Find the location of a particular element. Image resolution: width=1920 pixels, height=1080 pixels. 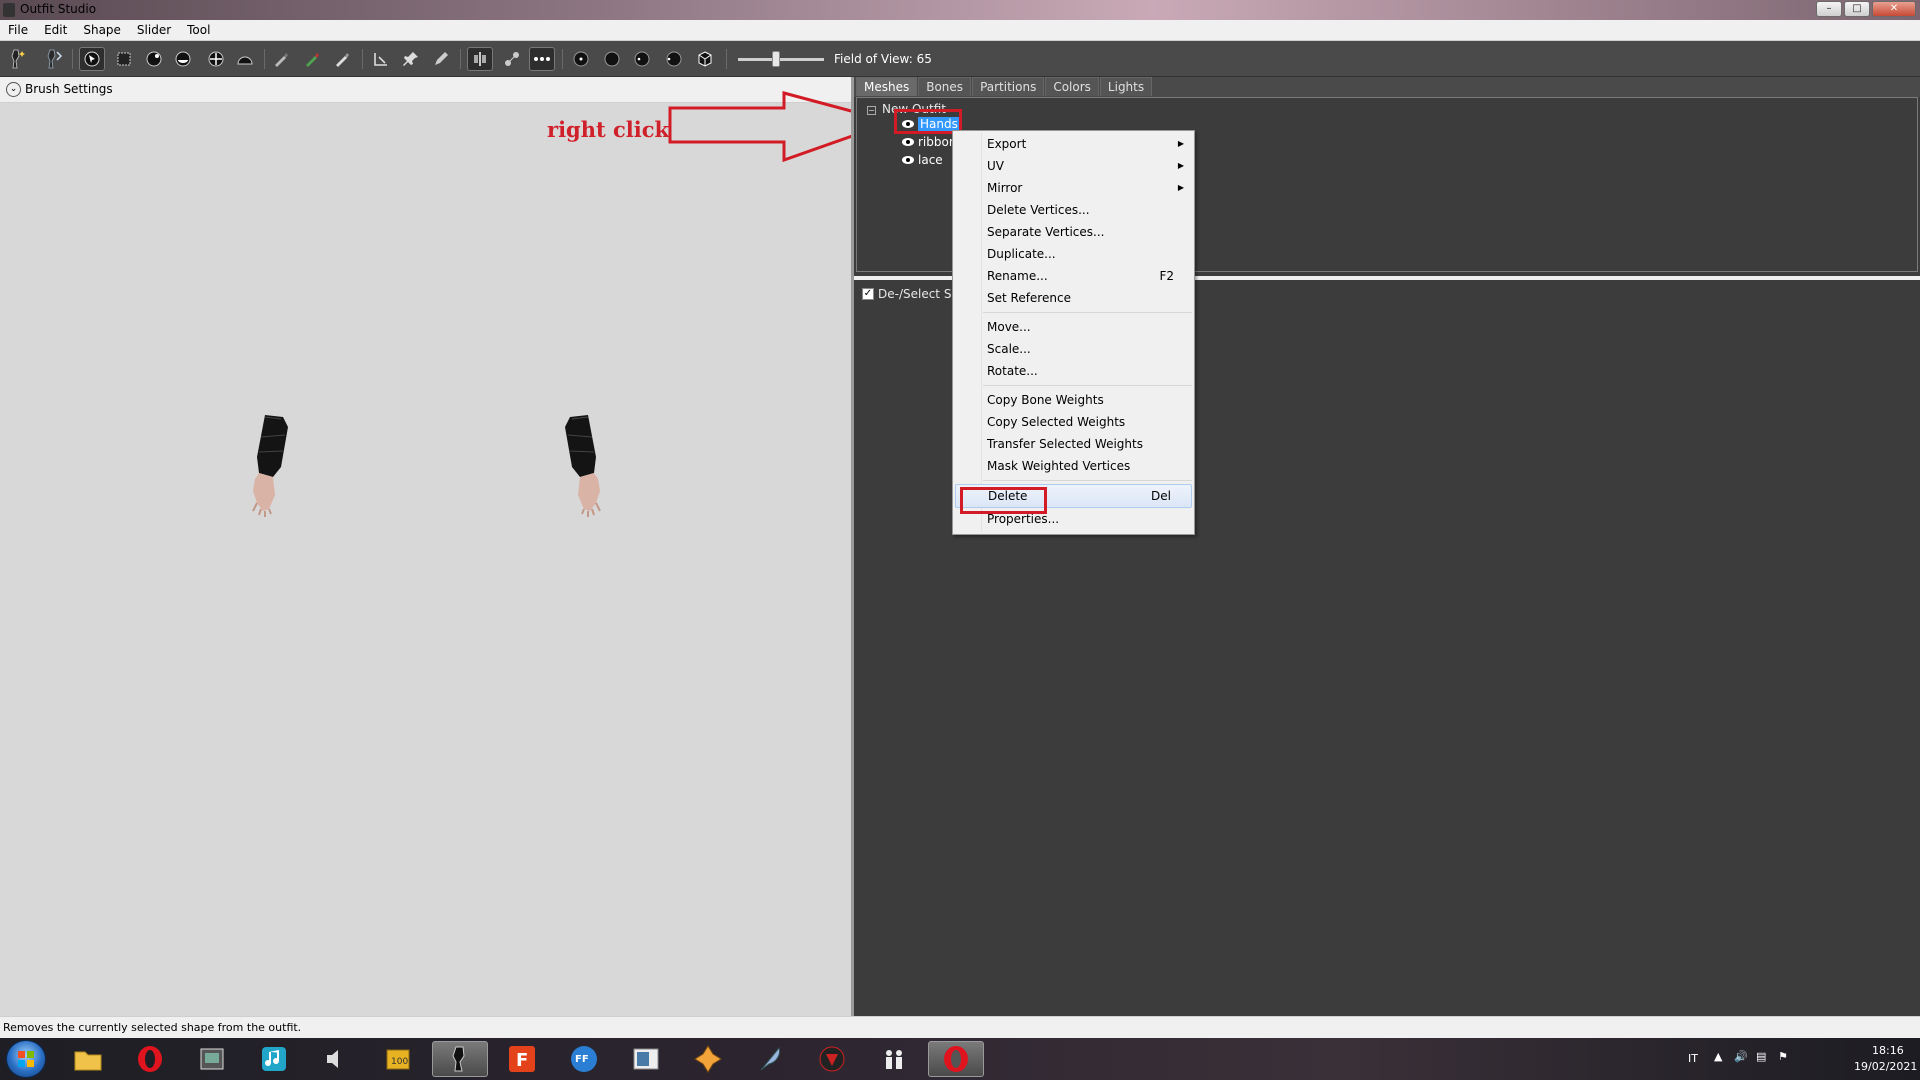

brush-strength-icon is located at coordinates (674, 59).